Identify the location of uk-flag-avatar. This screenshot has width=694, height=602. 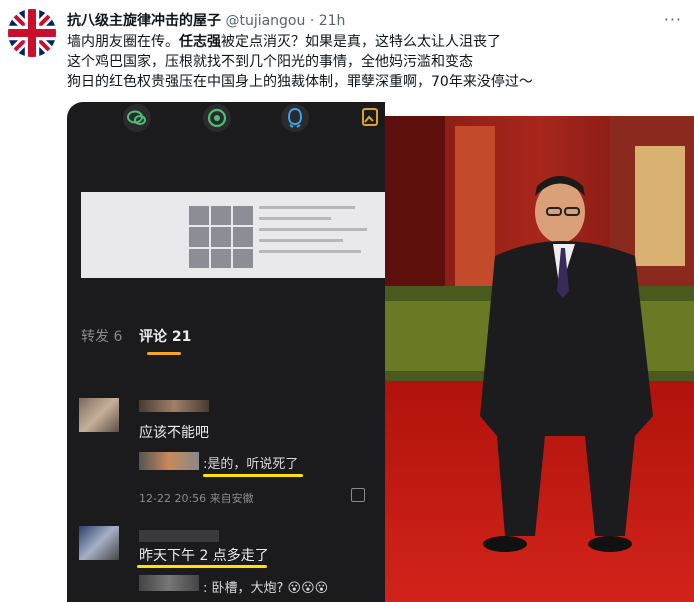
(32, 33).